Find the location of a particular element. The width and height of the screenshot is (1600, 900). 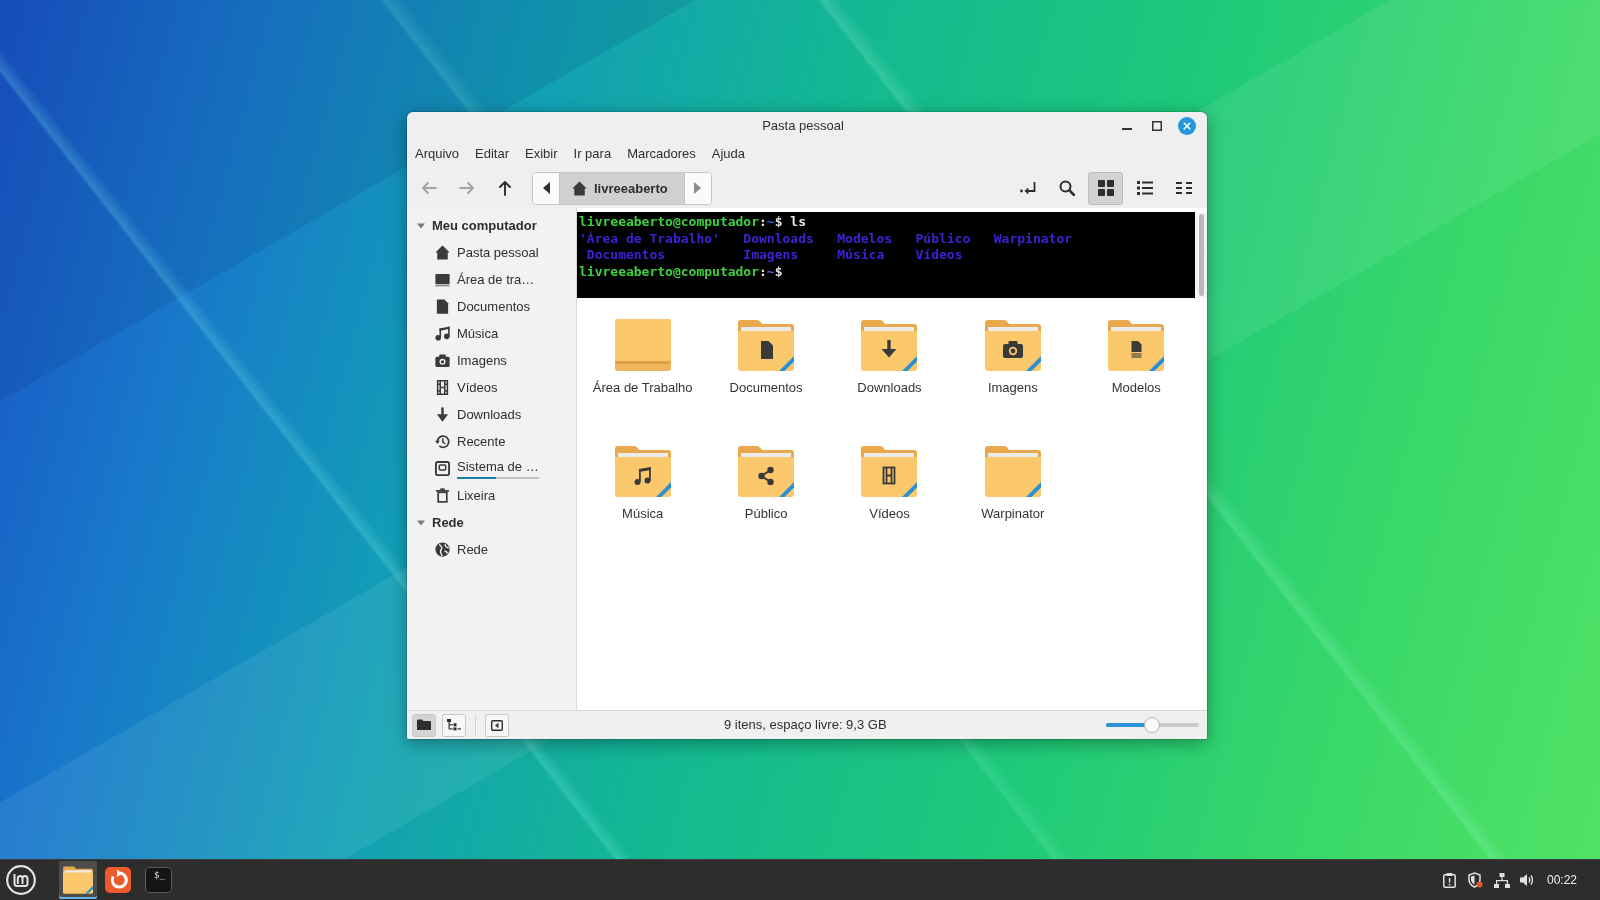

section-header: Rede is located at coordinates (491, 522).